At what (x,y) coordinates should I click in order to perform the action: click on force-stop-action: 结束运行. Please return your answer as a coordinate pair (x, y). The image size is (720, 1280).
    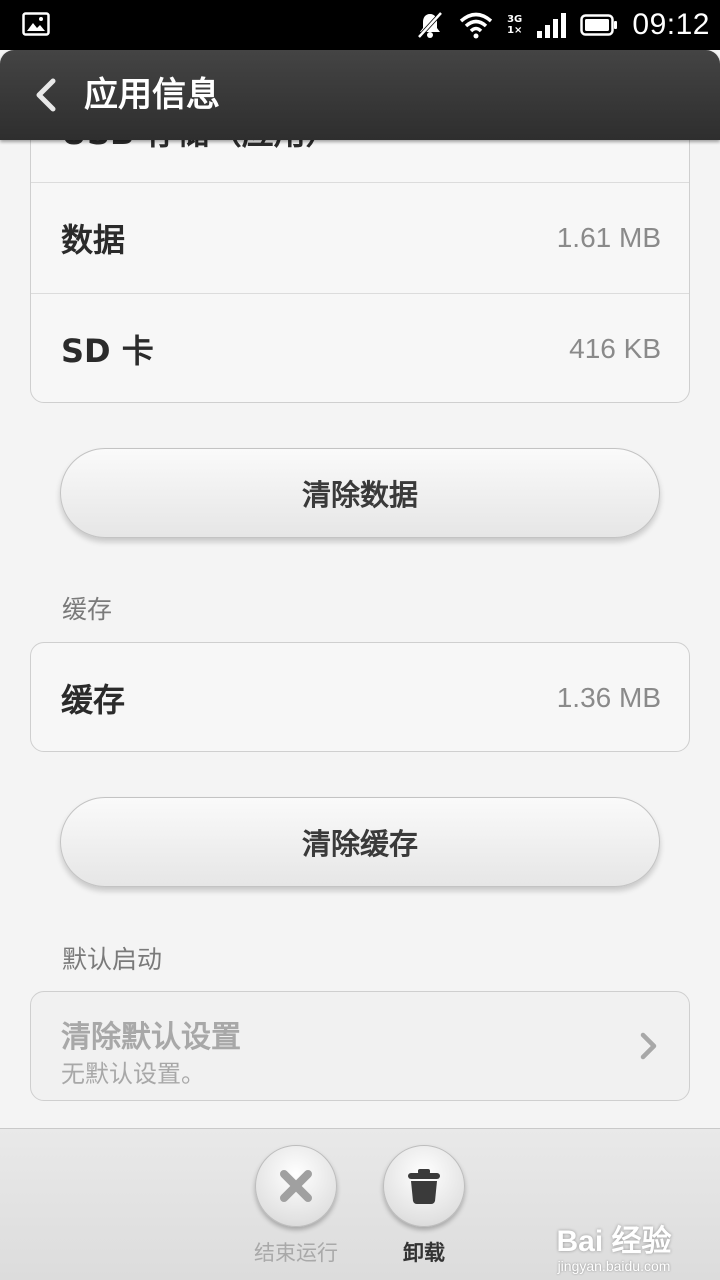
    Looking at the image, I should click on (296, 1206).